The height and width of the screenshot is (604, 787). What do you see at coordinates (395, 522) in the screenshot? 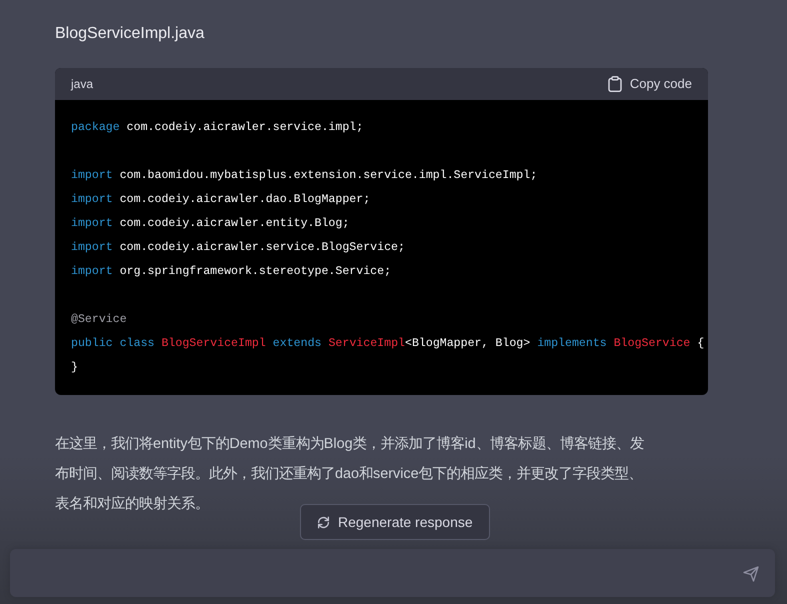
I see `regenerate-button: Regenerate response` at bounding box center [395, 522].